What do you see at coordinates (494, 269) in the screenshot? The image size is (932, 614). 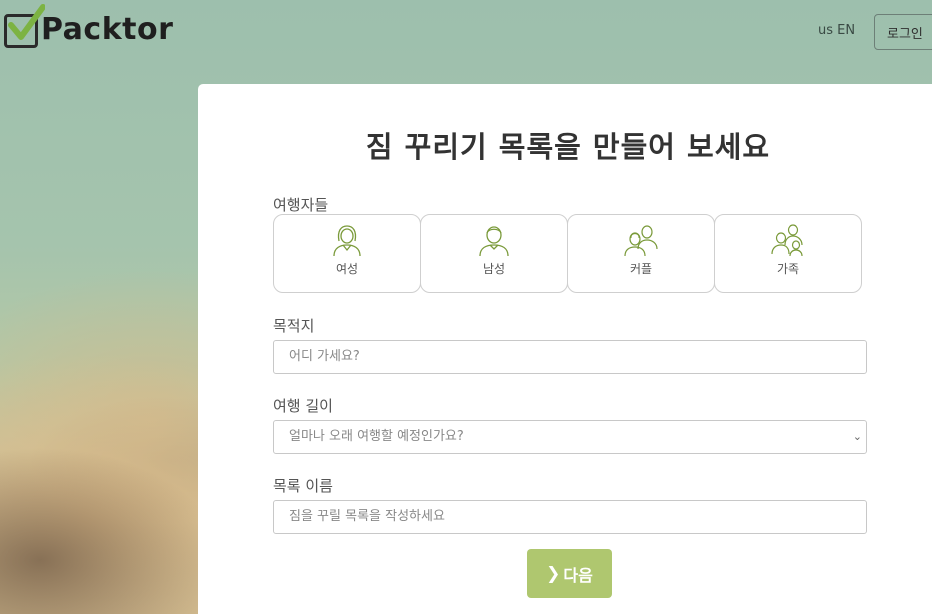 I see `traveler-label: 남성` at bounding box center [494, 269].